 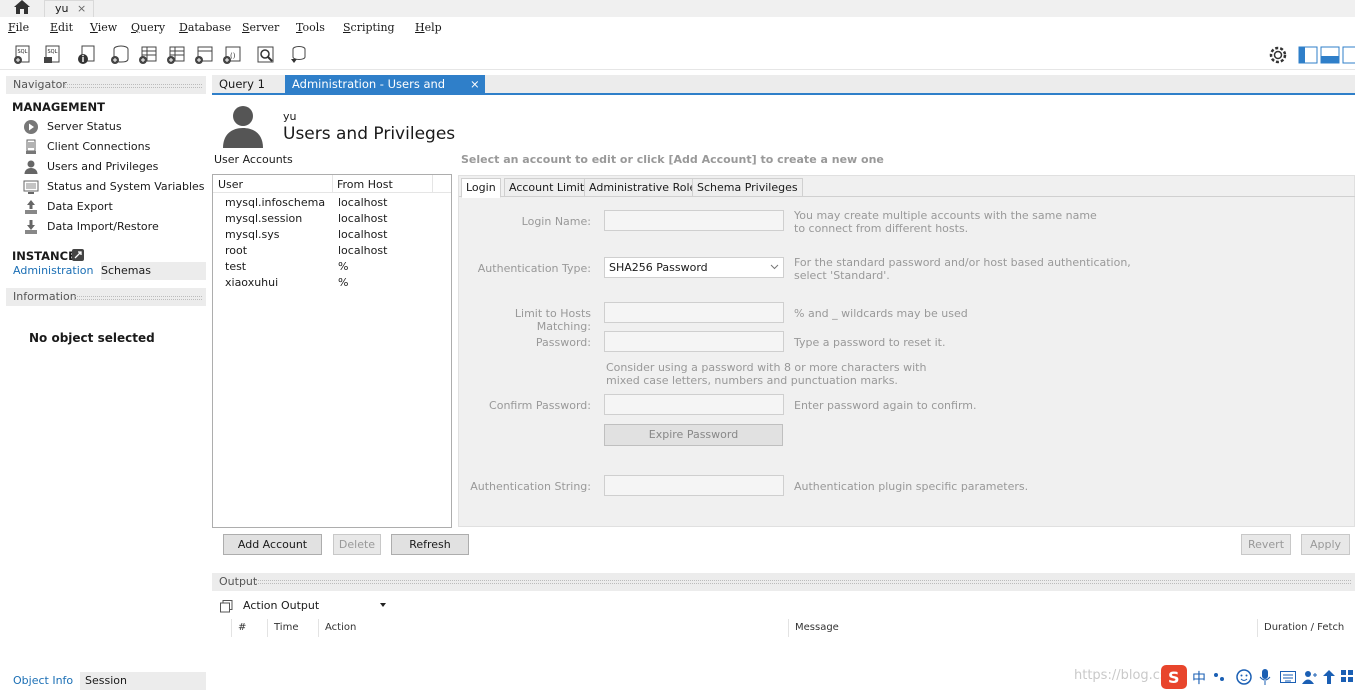 I want to click on emoji-icon, so click(x=1244, y=677).